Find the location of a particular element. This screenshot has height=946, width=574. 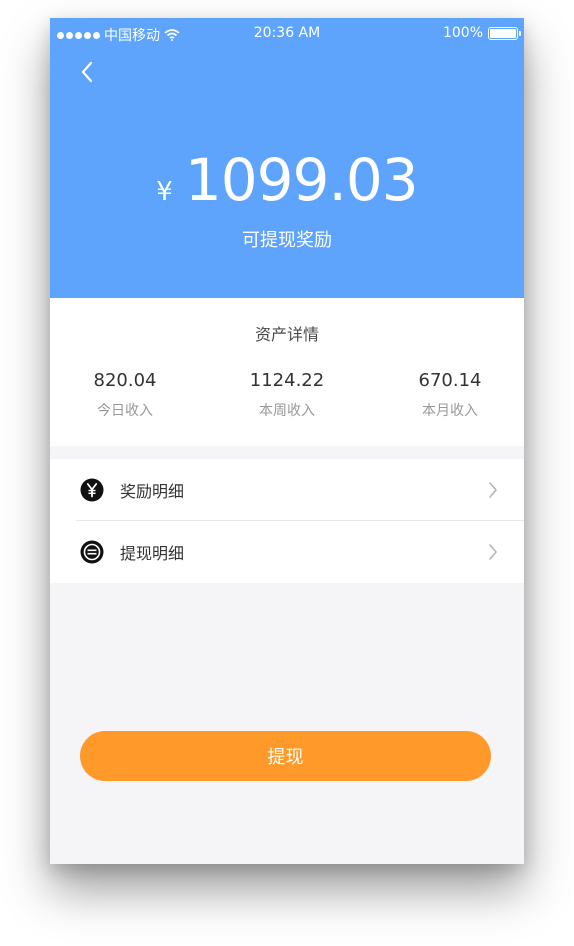

stat-week: 1124.22 本周收入 is located at coordinates (287, 395).